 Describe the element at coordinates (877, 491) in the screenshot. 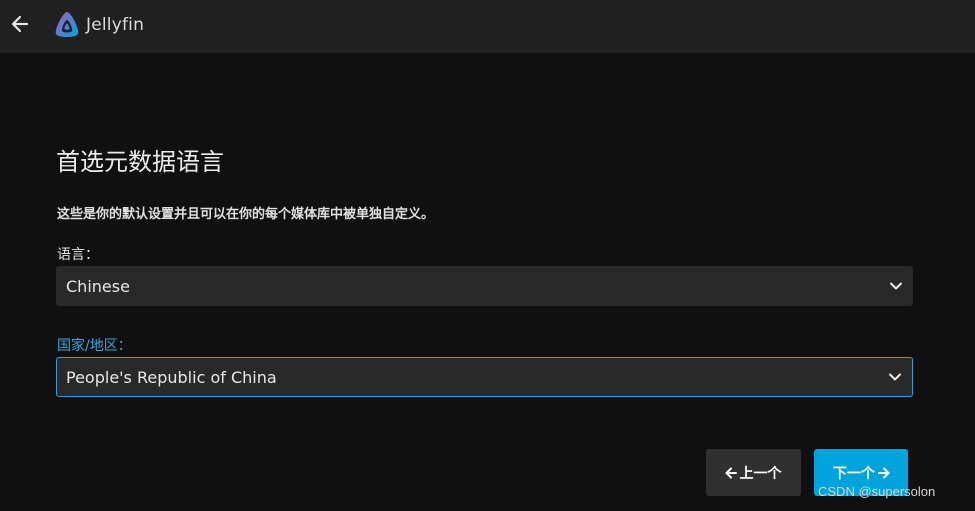

I see `watermark: CSDN @supersolon` at that location.